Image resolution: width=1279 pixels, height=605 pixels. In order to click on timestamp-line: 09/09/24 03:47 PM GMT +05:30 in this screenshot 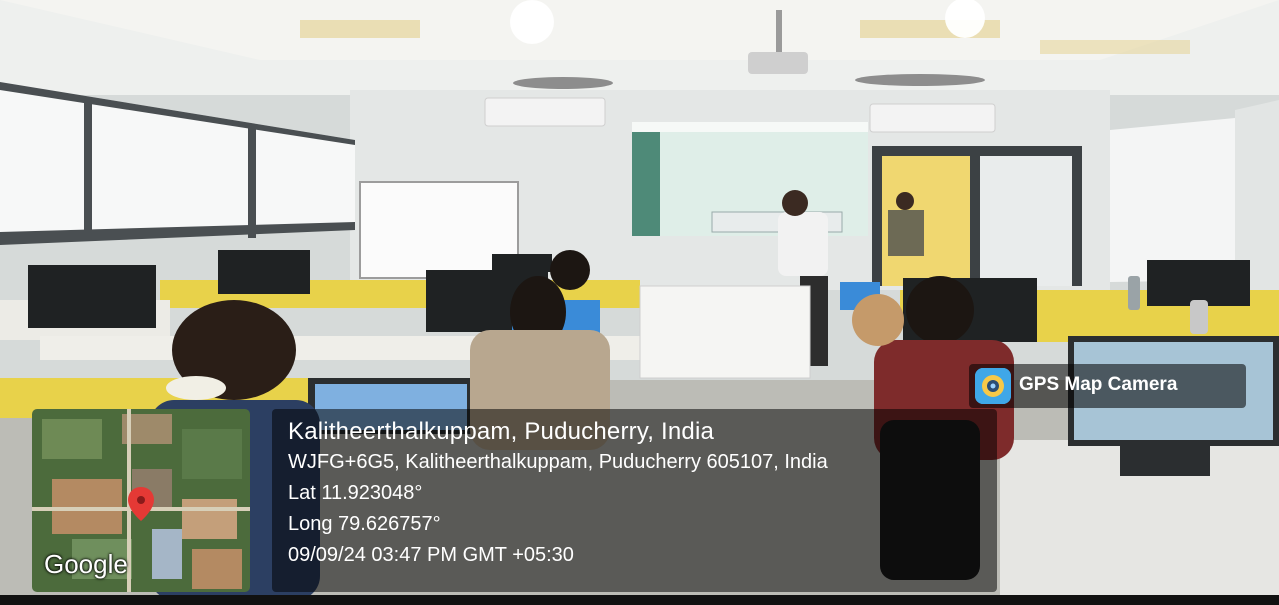, I will do `click(431, 555)`.